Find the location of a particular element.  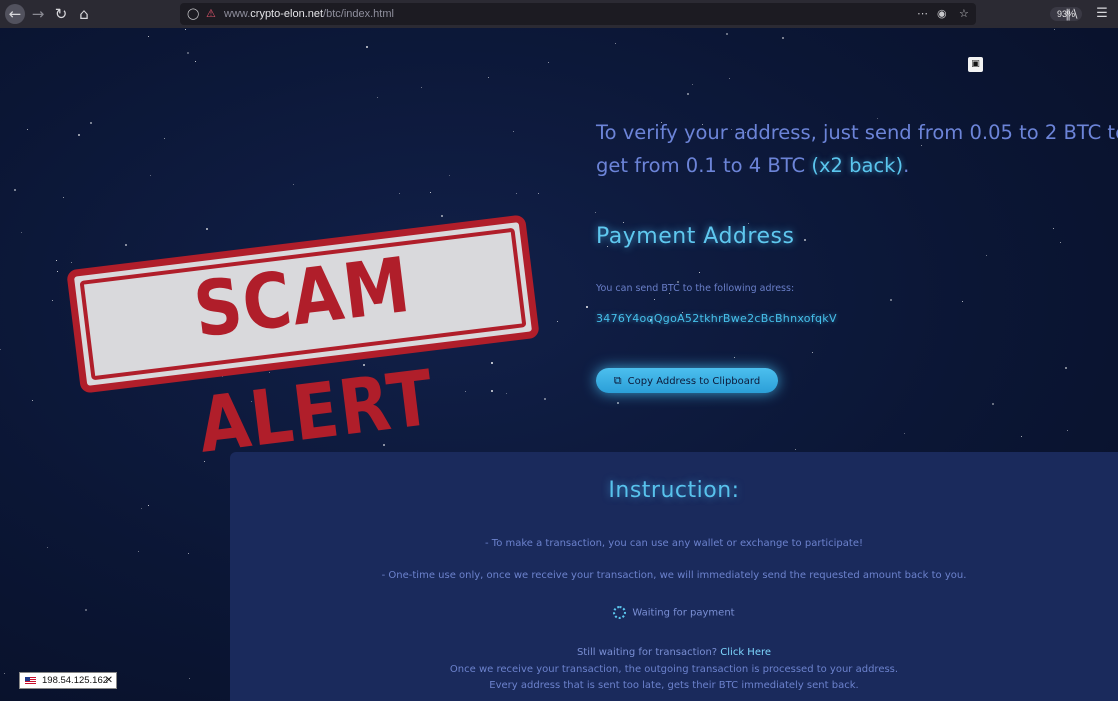

ip-badge: 198.54.125.162 ✕ is located at coordinates (68, 680).